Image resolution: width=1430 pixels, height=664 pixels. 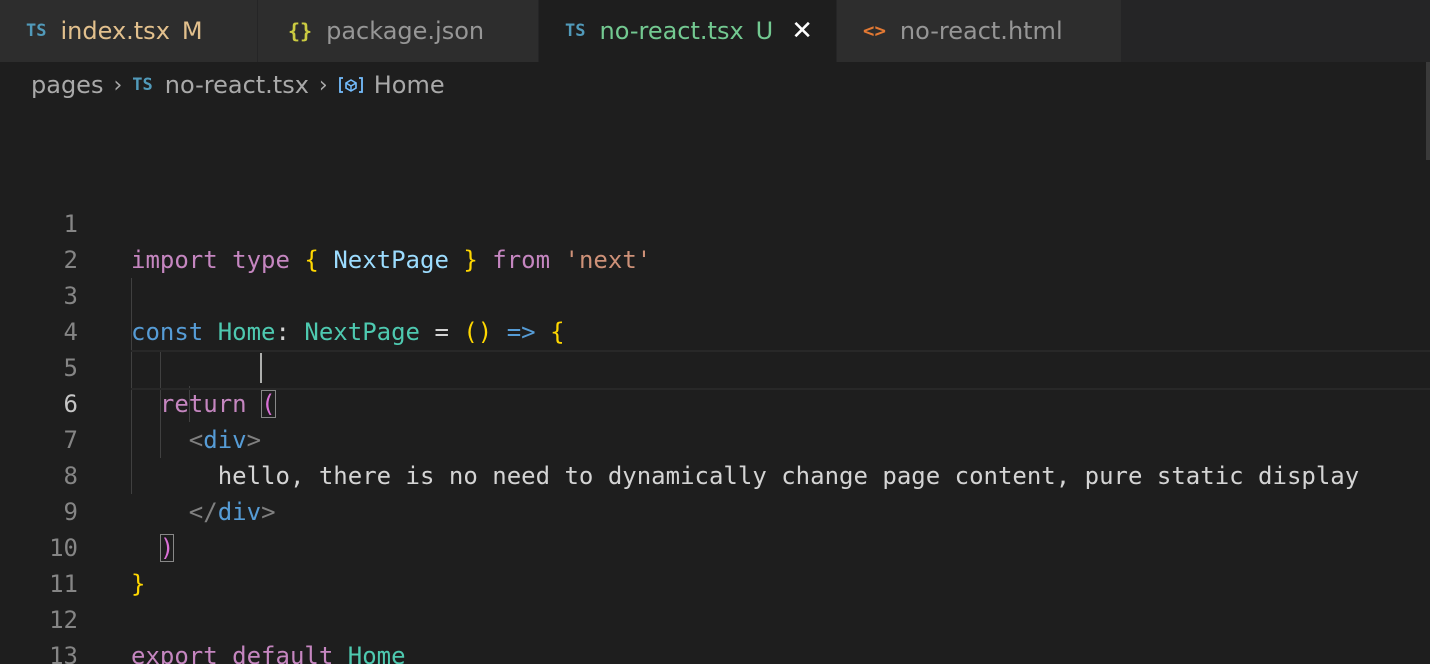 What do you see at coordinates (874, 31) in the screenshot?
I see `html-icon: <>` at bounding box center [874, 31].